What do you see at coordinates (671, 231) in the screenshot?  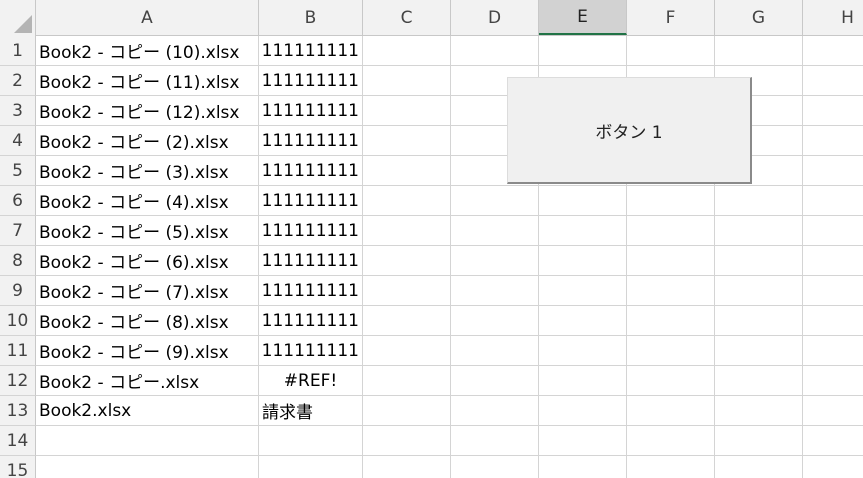 I see `cell-f7` at bounding box center [671, 231].